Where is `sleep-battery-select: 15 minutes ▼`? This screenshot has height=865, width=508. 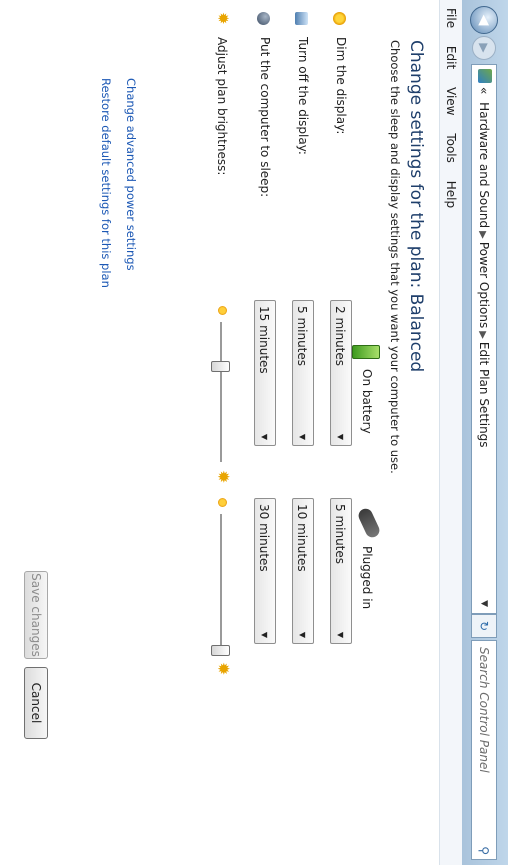 sleep-battery-select: 15 minutes ▼ is located at coordinates (265, 373).